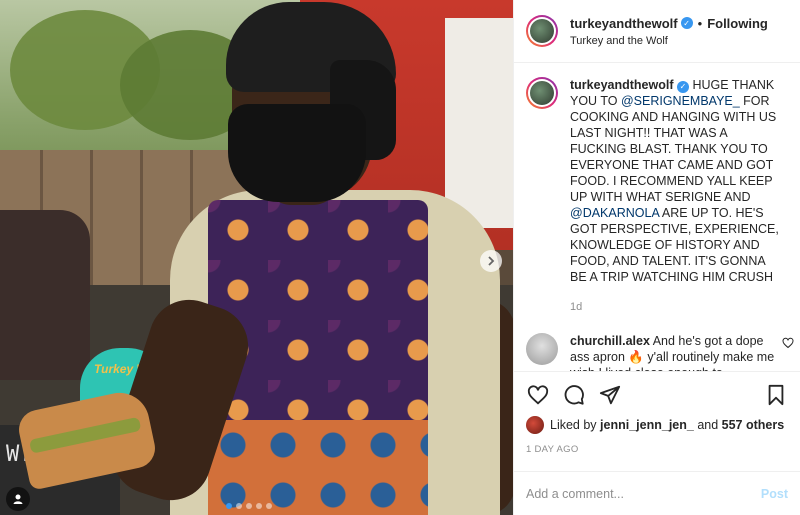 This screenshot has width=800, height=515. Describe the element at coordinates (680, 101) in the screenshot. I see `mention-link: @SERIGNEMBAYE_` at that location.